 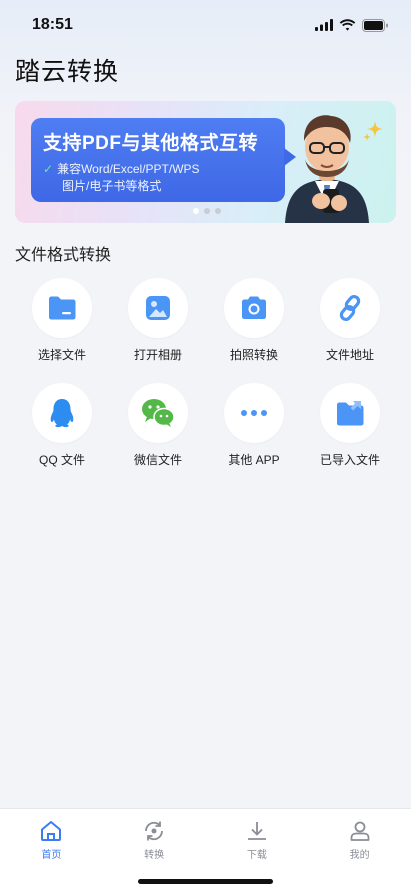 I want to click on imported-files-button: 已导入文件, so click(x=350, y=425).